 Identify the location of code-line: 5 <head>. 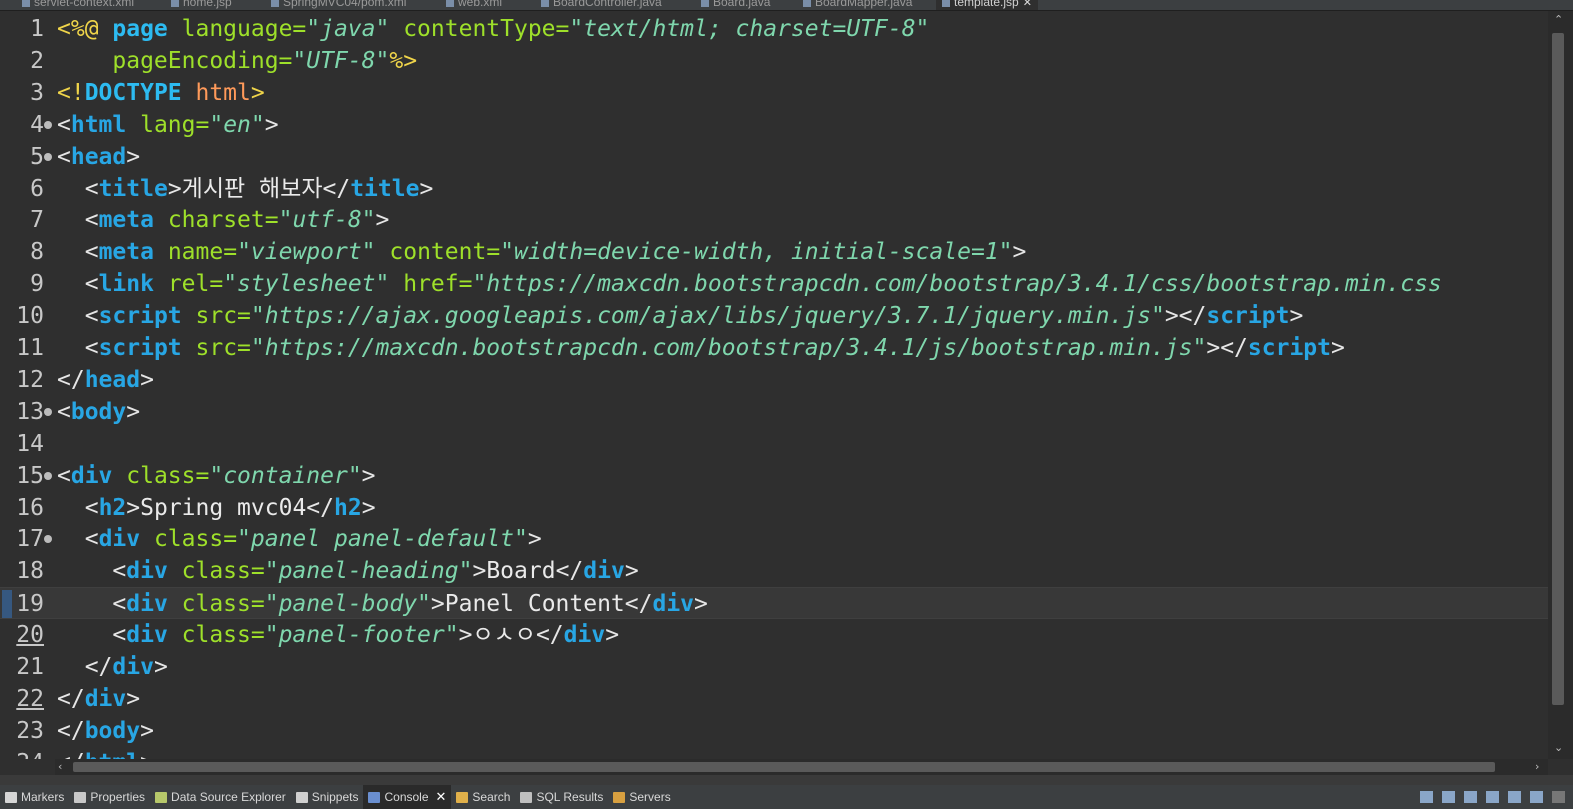
(774, 157).